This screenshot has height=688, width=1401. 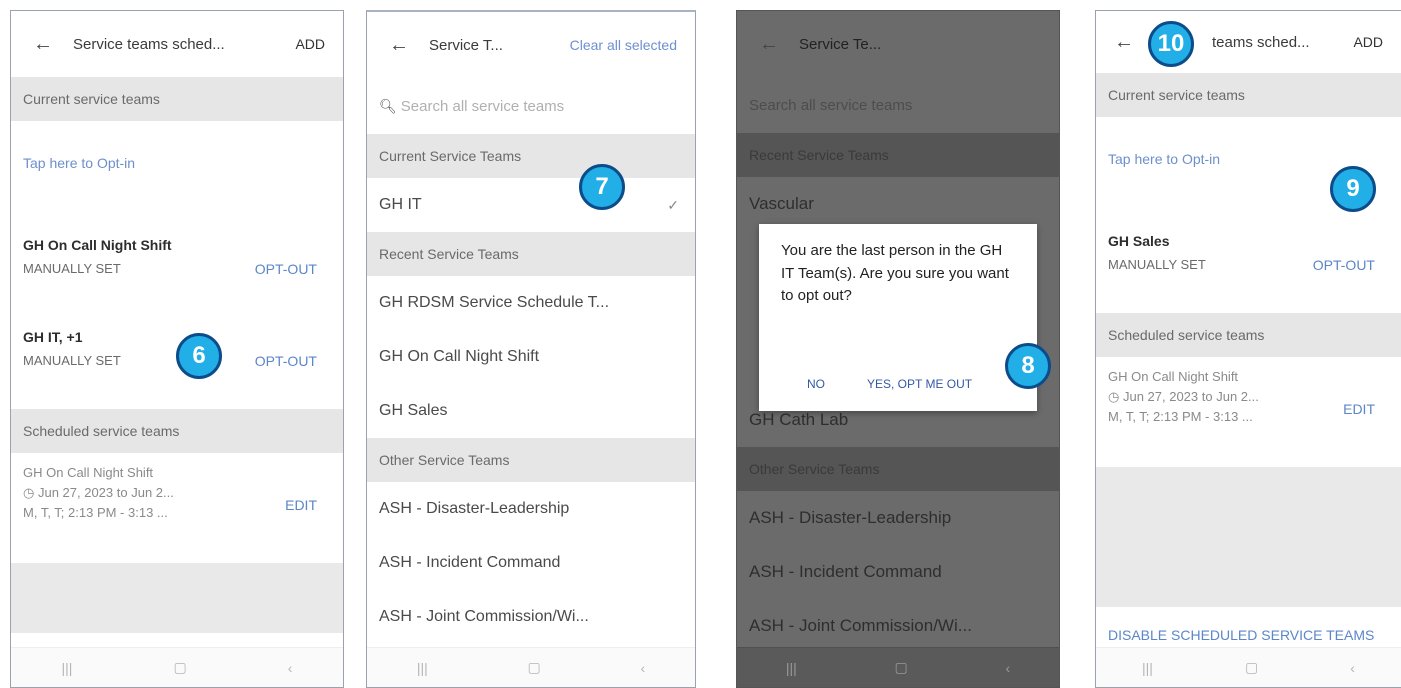 What do you see at coordinates (482, 106) in the screenshot?
I see `search-placeholder: Search all service teams` at bounding box center [482, 106].